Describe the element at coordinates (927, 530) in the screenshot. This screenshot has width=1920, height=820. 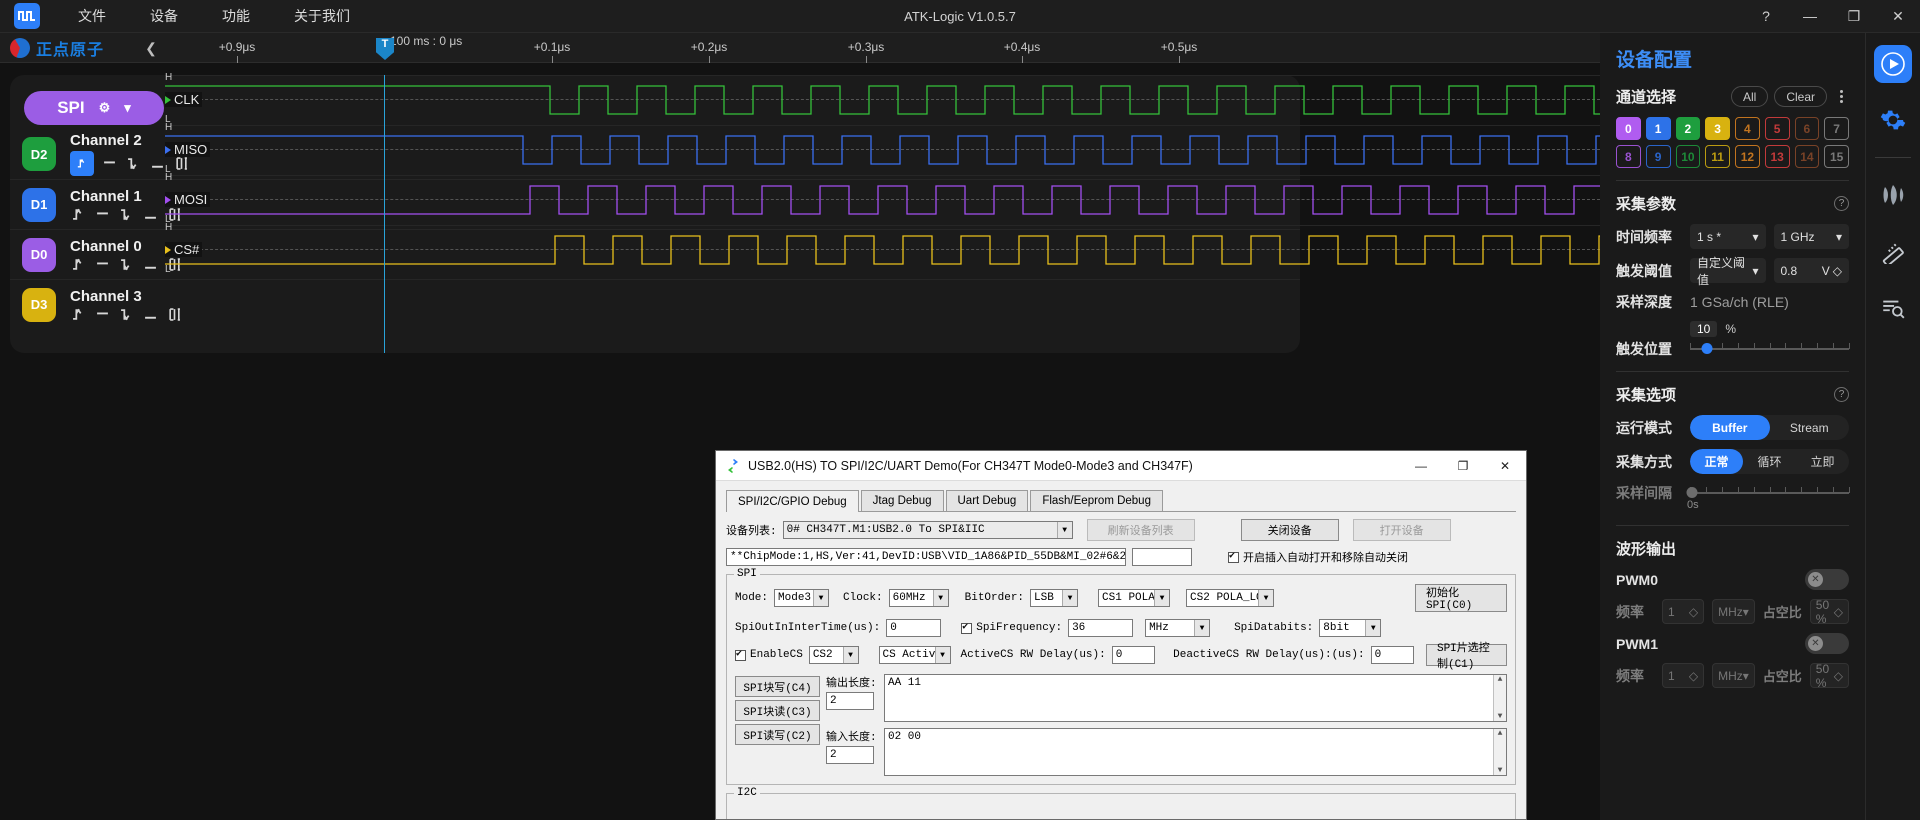
I see `device-list-select: 0# CH347T.M1:USB2.0 To SPI&IIC ▼` at that location.